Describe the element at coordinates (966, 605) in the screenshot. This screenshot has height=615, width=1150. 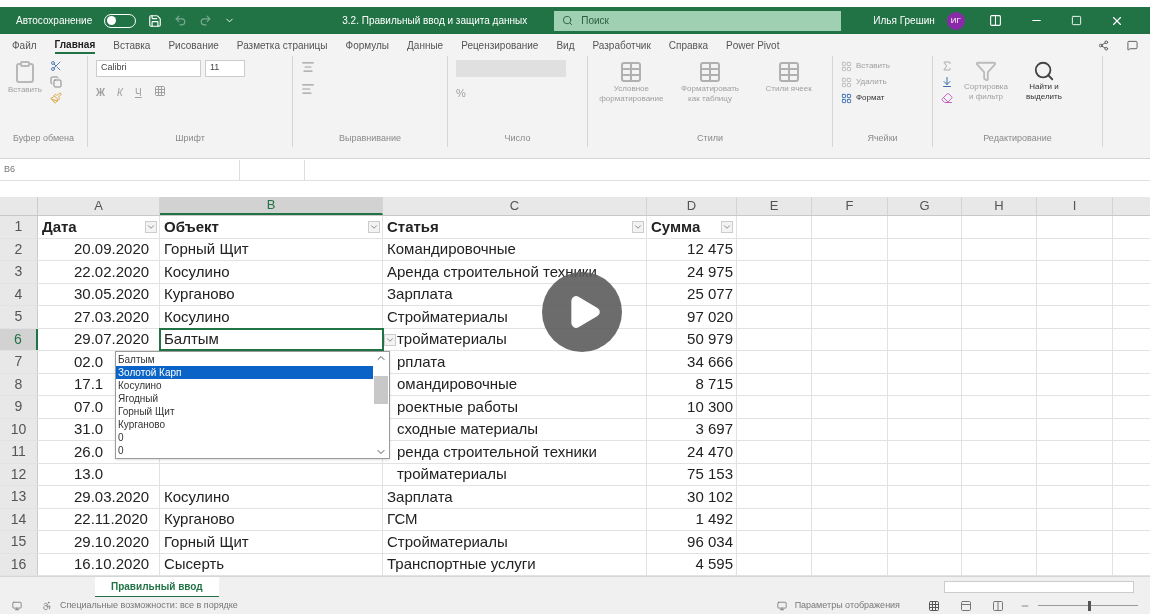
I see `page-layout-icon` at that location.